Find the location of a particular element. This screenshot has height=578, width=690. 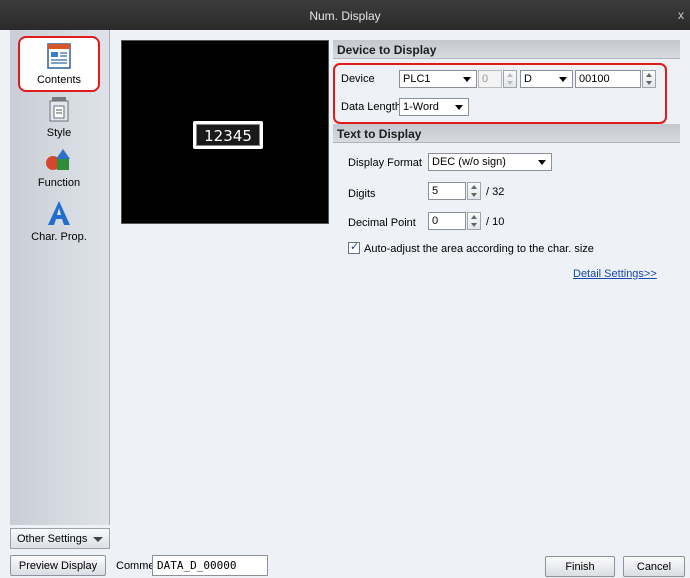

decimal-point-value: 0 is located at coordinates (435, 221).